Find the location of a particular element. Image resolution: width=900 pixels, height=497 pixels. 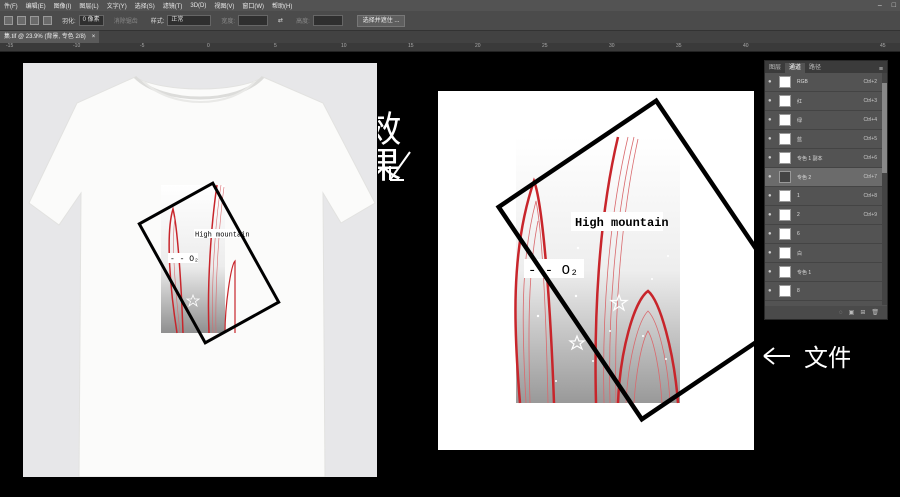

menu-layer: 图层(L) is located at coordinates (88, 5).